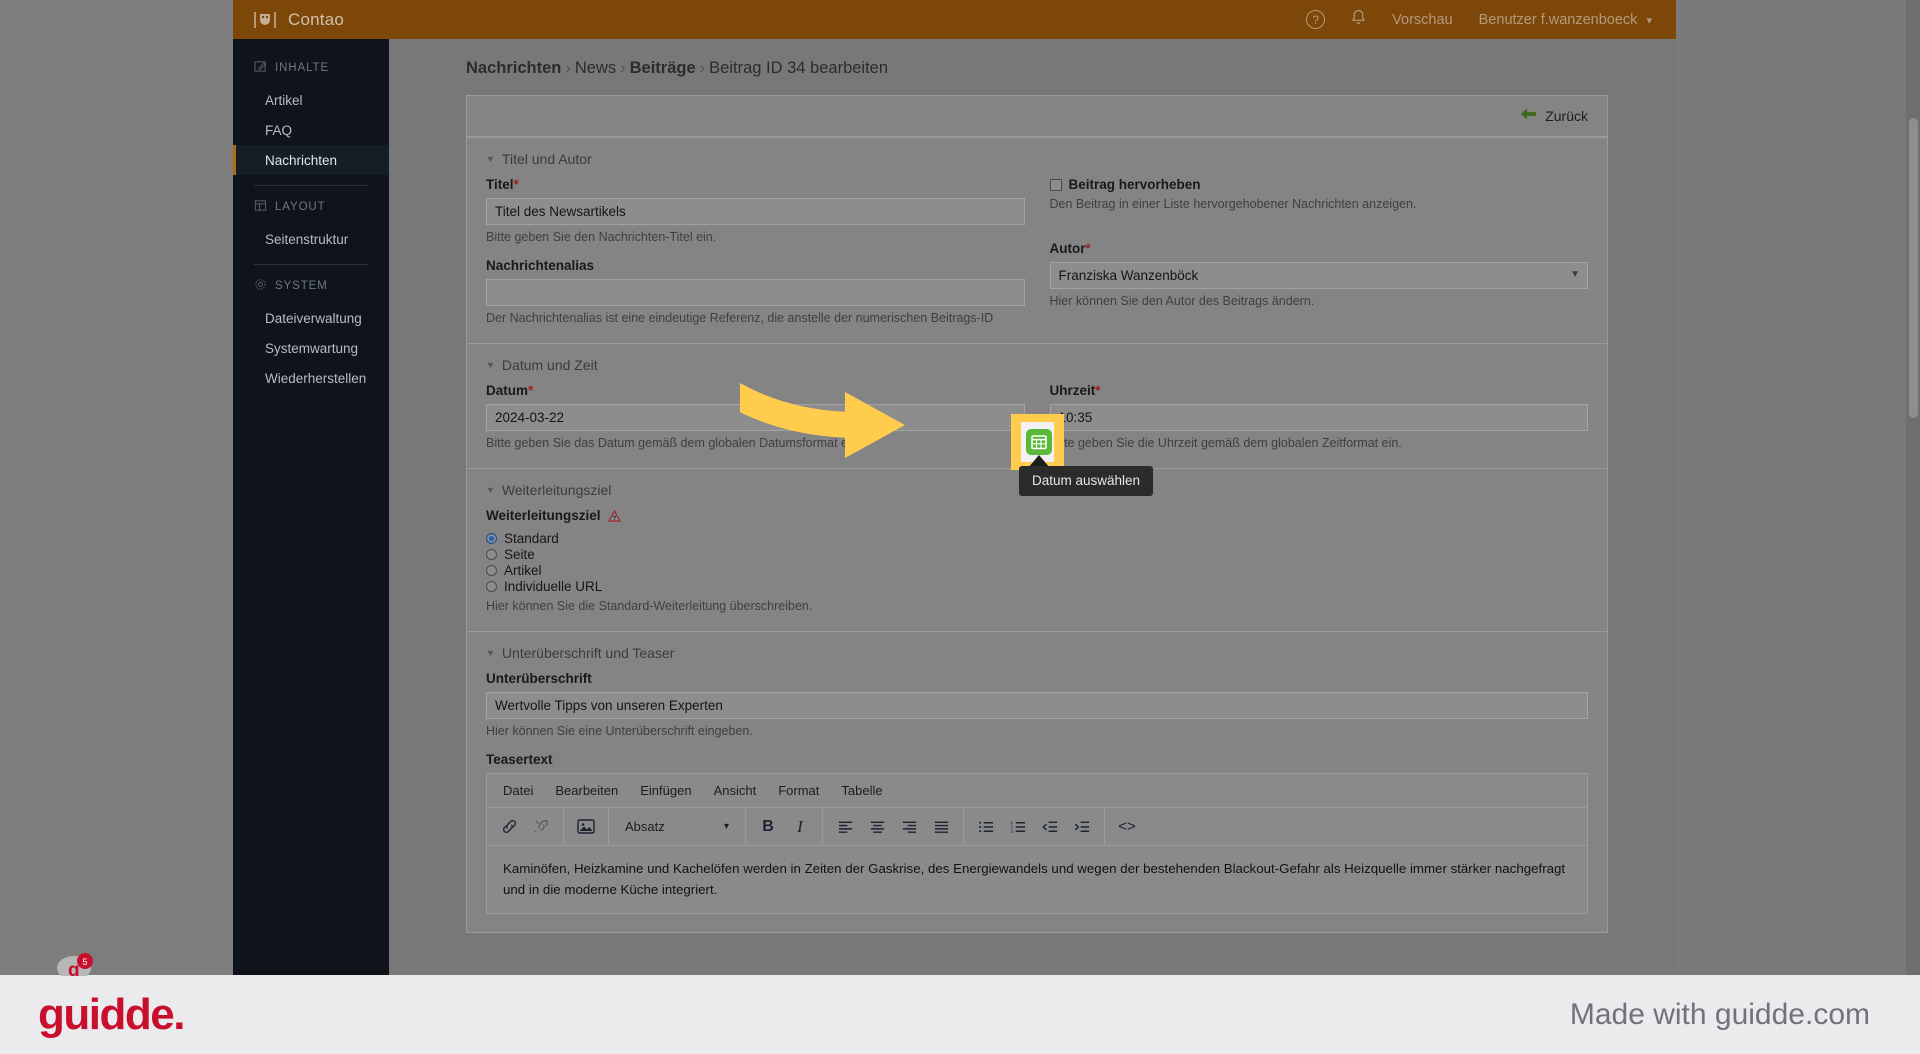 The height and width of the screenshot is (1054, 1920). What do you see at coordinates (755, 586) in the screenshot?
I see `radio-individuelle-url: Individuelle URL` at bounding box center [755, 586].